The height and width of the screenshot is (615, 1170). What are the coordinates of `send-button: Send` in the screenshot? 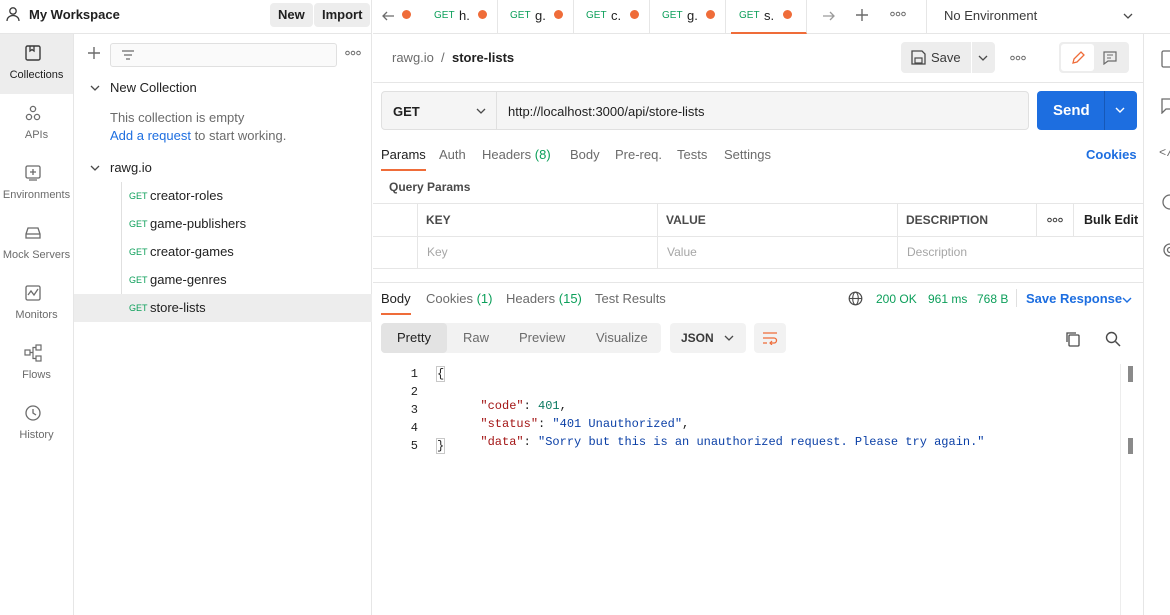 It's located at (1087, 110).